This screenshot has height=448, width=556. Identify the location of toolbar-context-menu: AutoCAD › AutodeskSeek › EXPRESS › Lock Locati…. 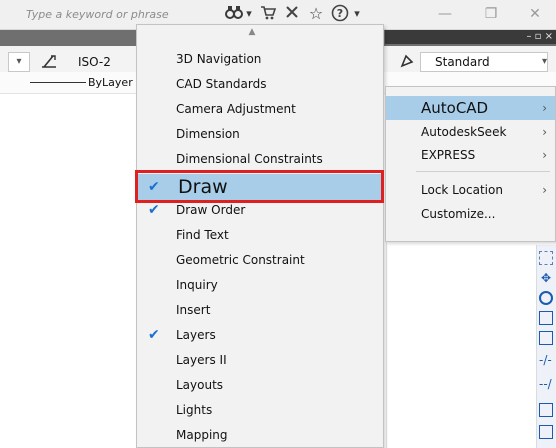
(470, 164).